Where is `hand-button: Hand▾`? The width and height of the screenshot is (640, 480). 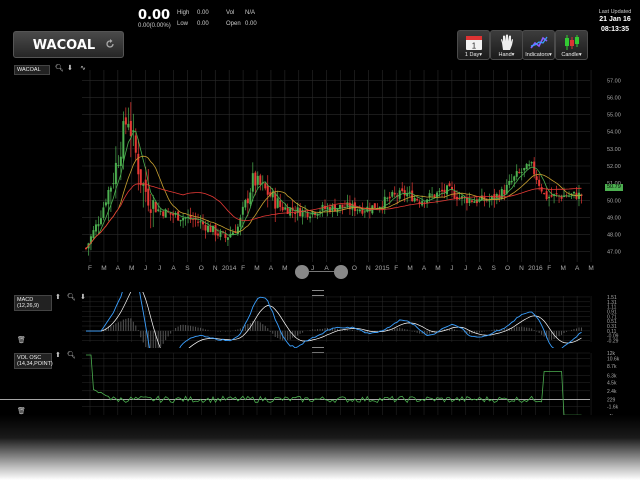
hand-button: Hand▾ is located at coordinates (506, 45).